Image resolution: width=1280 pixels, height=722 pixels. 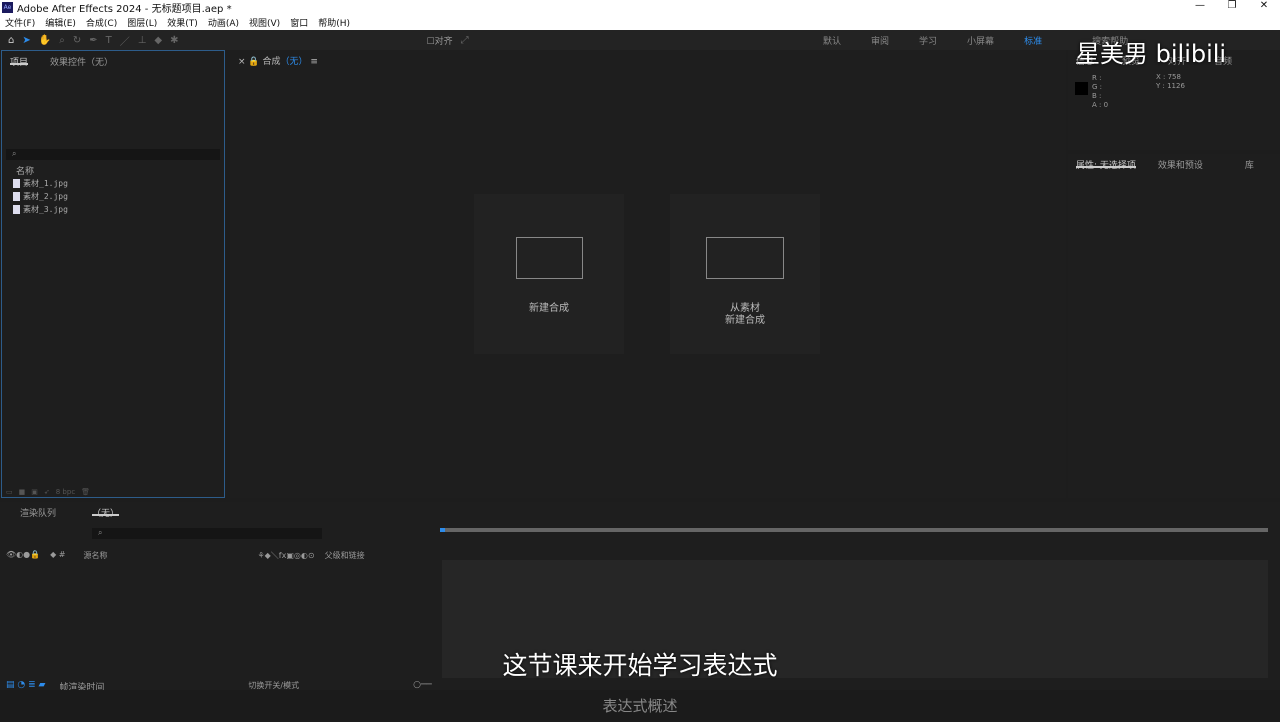 I want to click on footage-composition-icon, so click(x=745, y=258).